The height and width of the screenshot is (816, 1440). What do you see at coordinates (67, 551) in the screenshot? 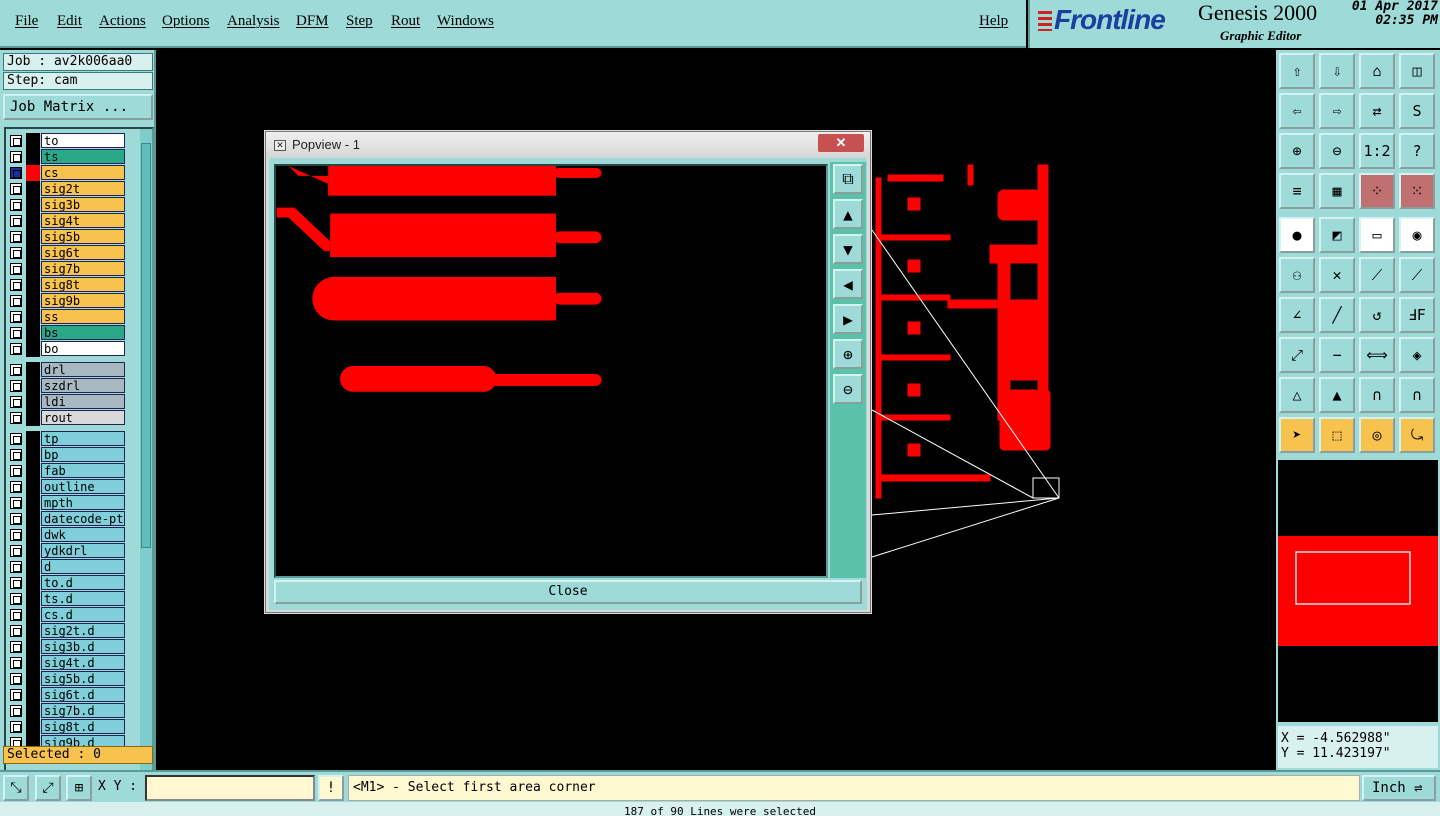
I see `layer-row: ydkdrl` at bounding box center [67, 551].